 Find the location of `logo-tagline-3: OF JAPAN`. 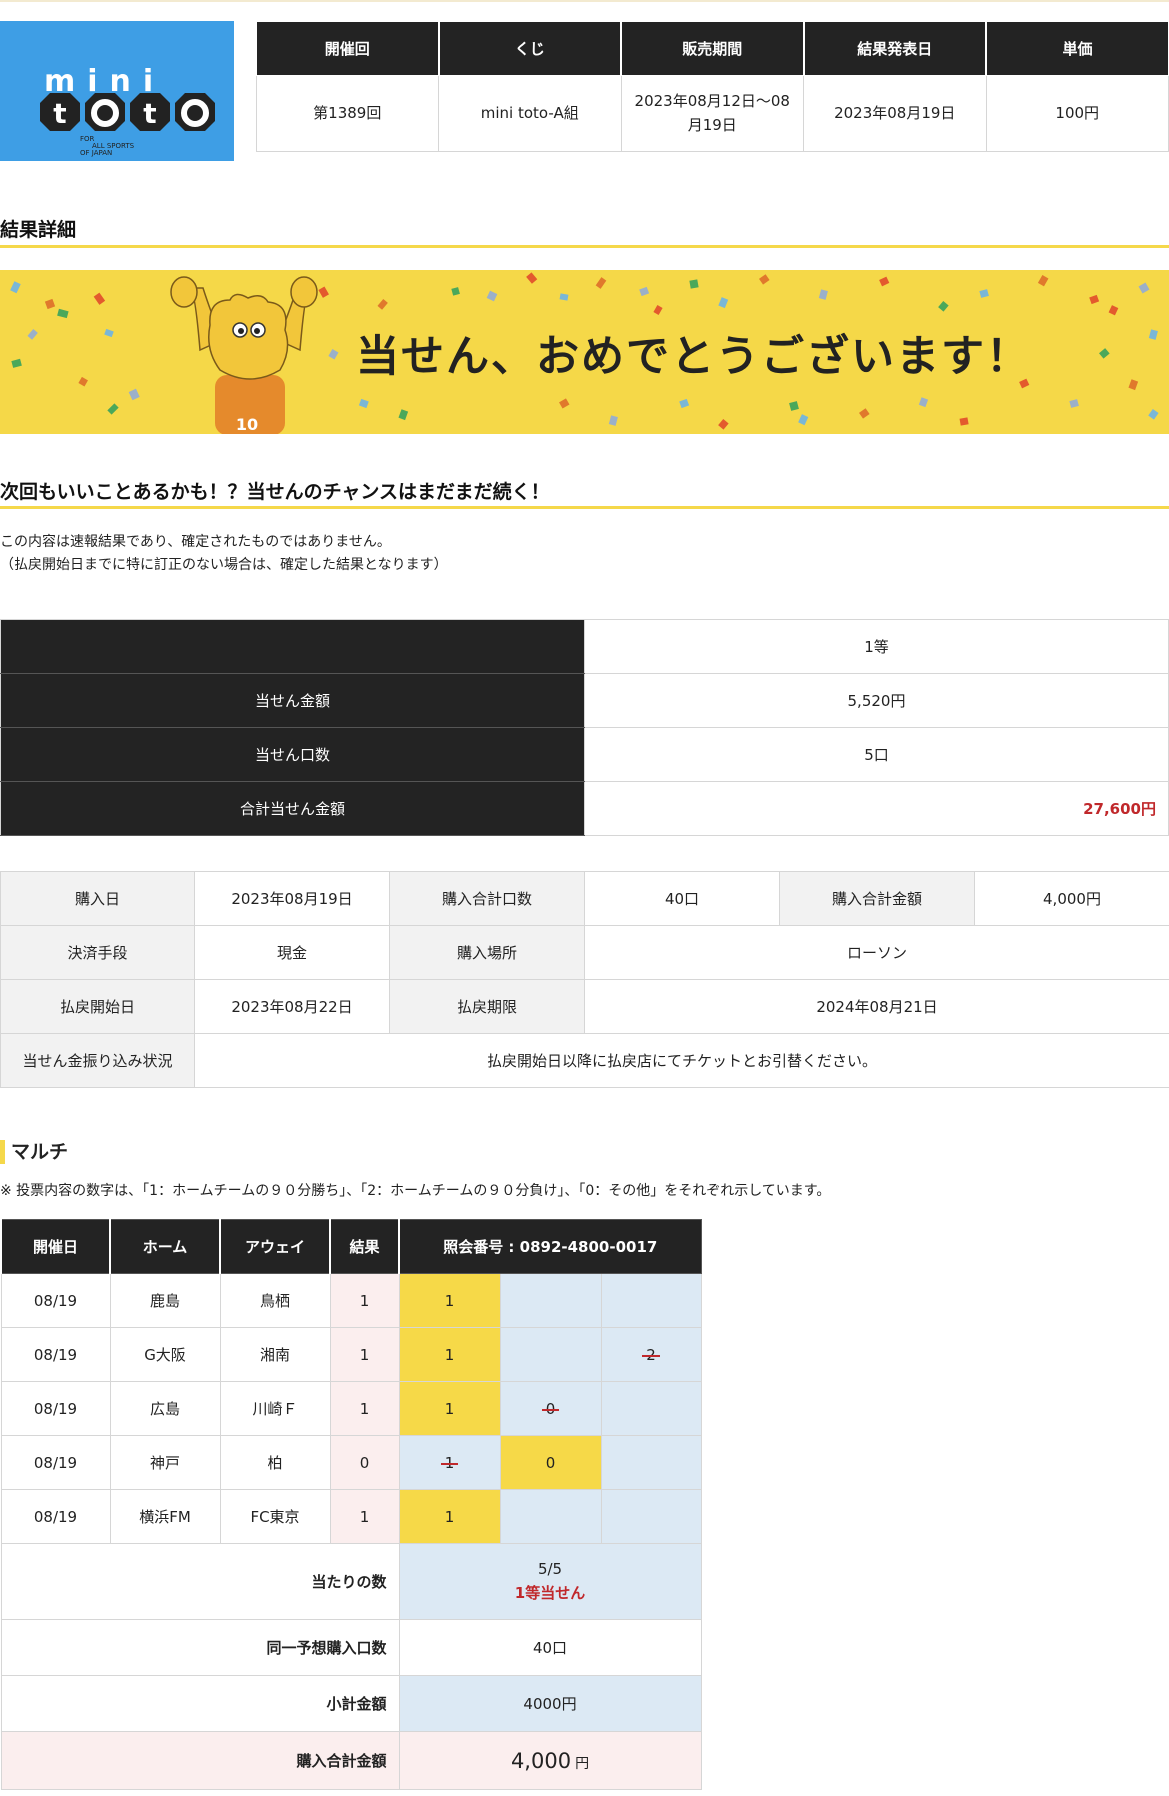

logo-tagline-3: OF JAPAN is located at coordinates (96, 153).